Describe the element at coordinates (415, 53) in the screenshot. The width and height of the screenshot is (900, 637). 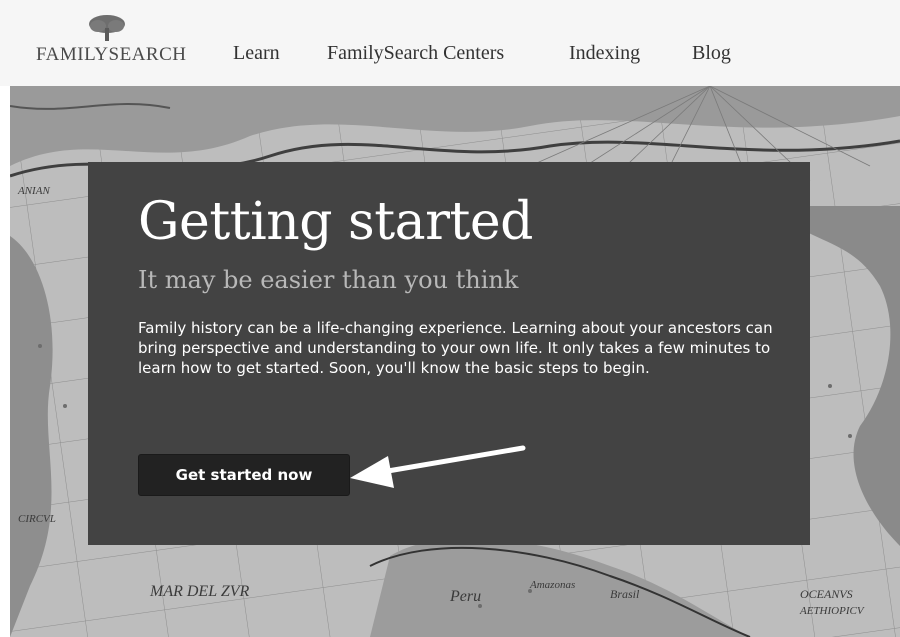
I see `nav-familysearch-centers: FamilySearch Centers` at that location.